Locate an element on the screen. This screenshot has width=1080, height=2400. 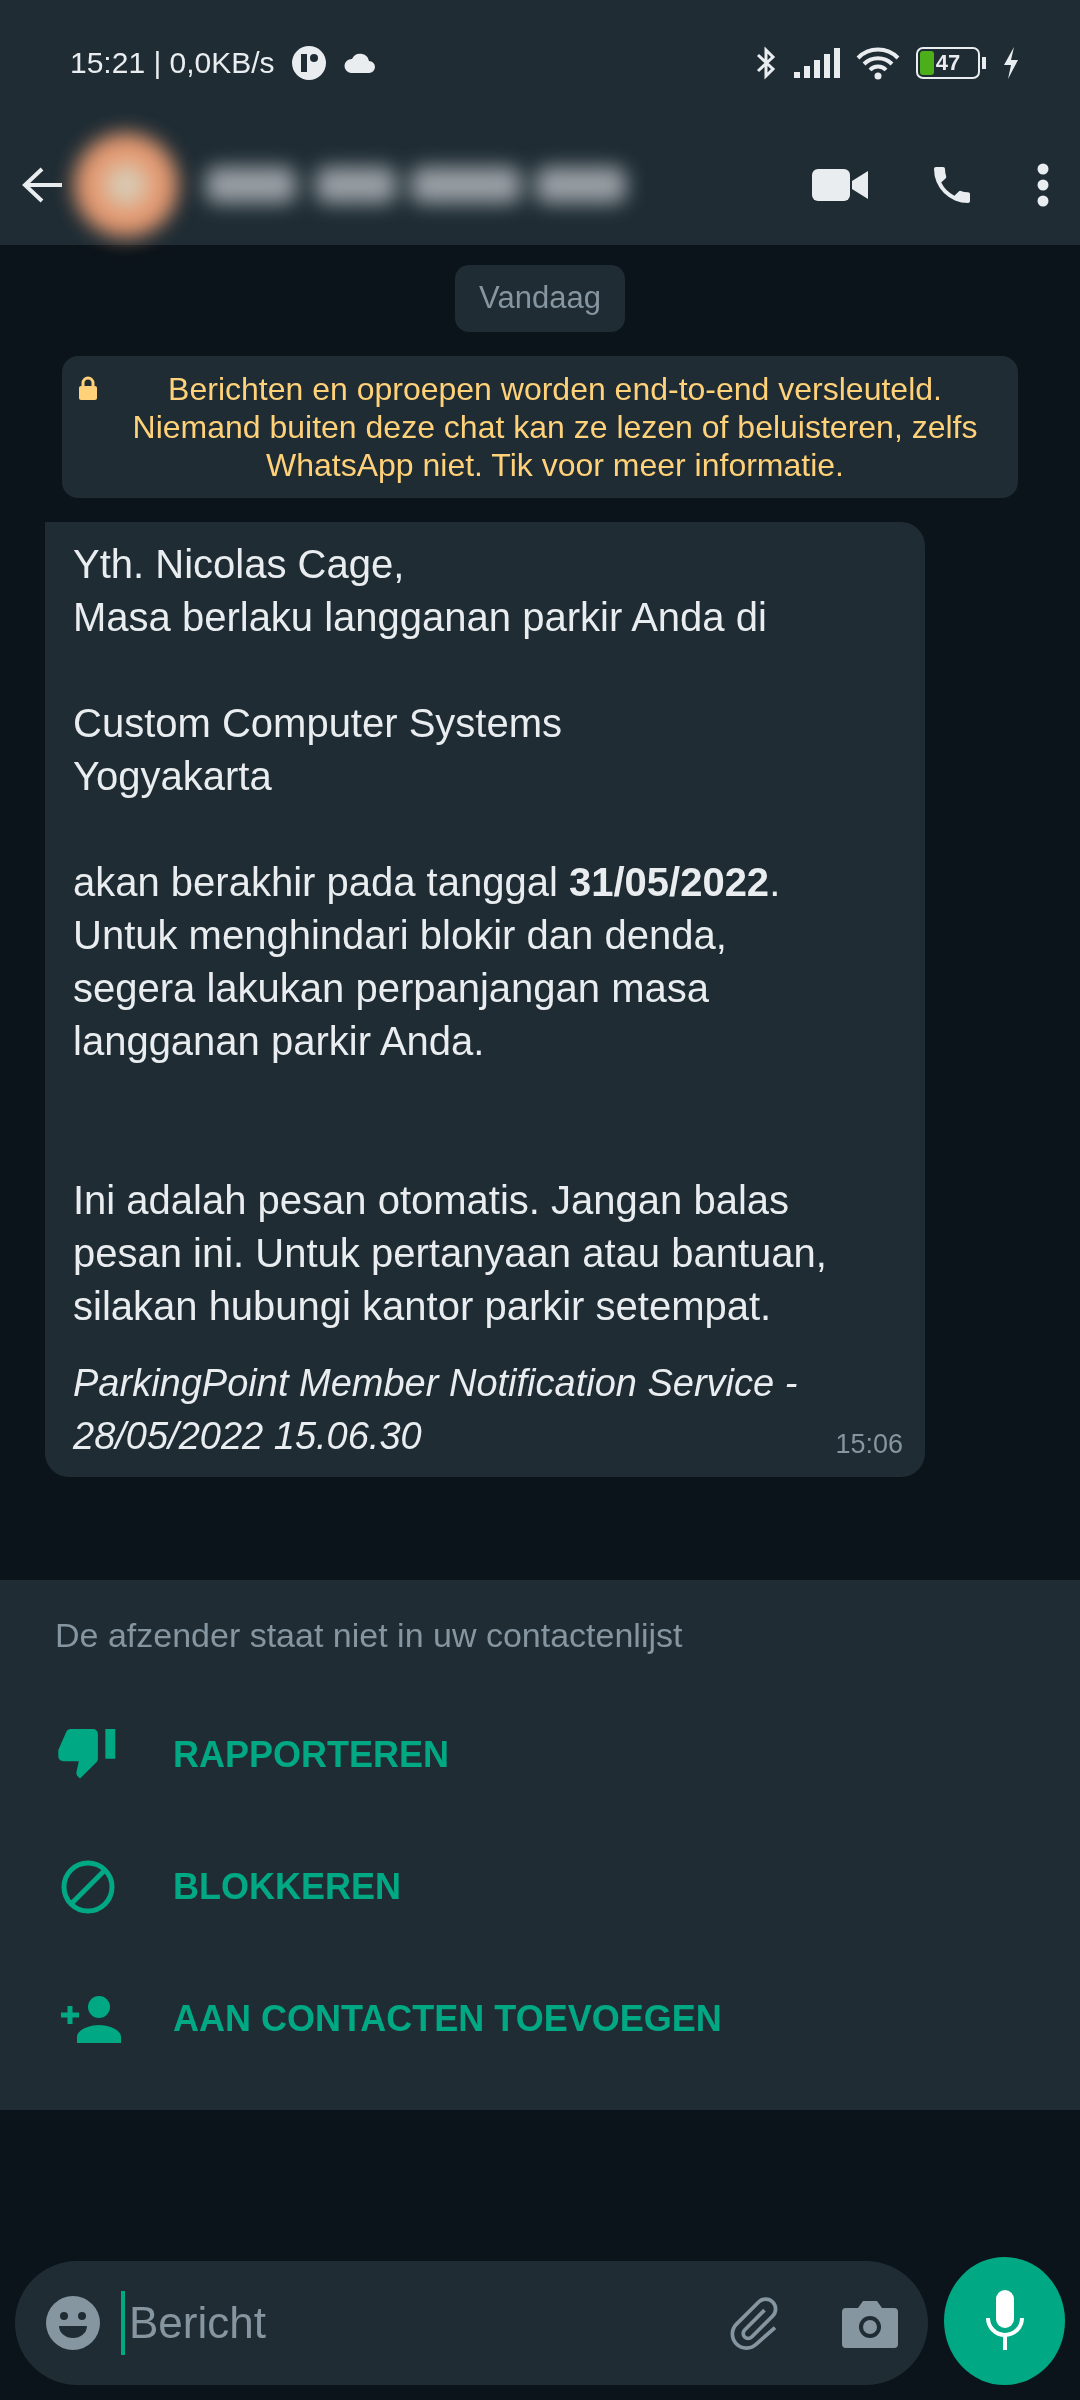
unknown-sender-notice: De afzender staat niet in uw contactenlijst is located at coordinates (369, 1635).